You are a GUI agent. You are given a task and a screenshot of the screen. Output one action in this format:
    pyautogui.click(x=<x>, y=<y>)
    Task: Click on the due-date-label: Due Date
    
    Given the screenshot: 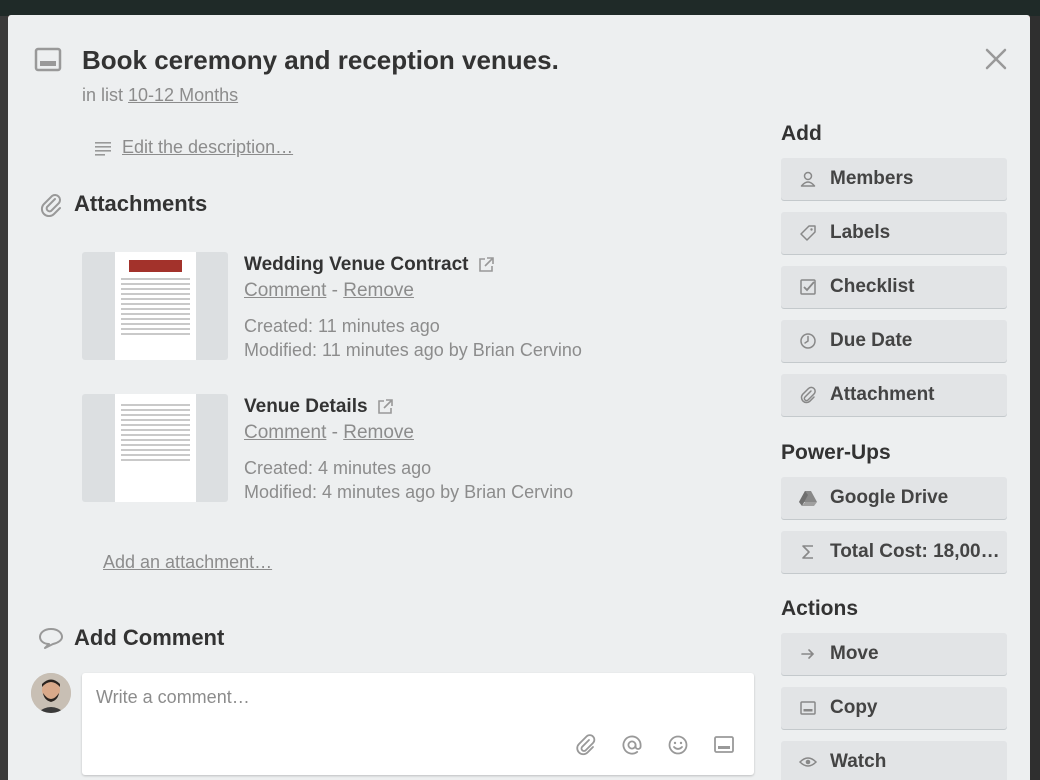 What is the action you would take?
    pyautogui.click(x=871, y=340)
    